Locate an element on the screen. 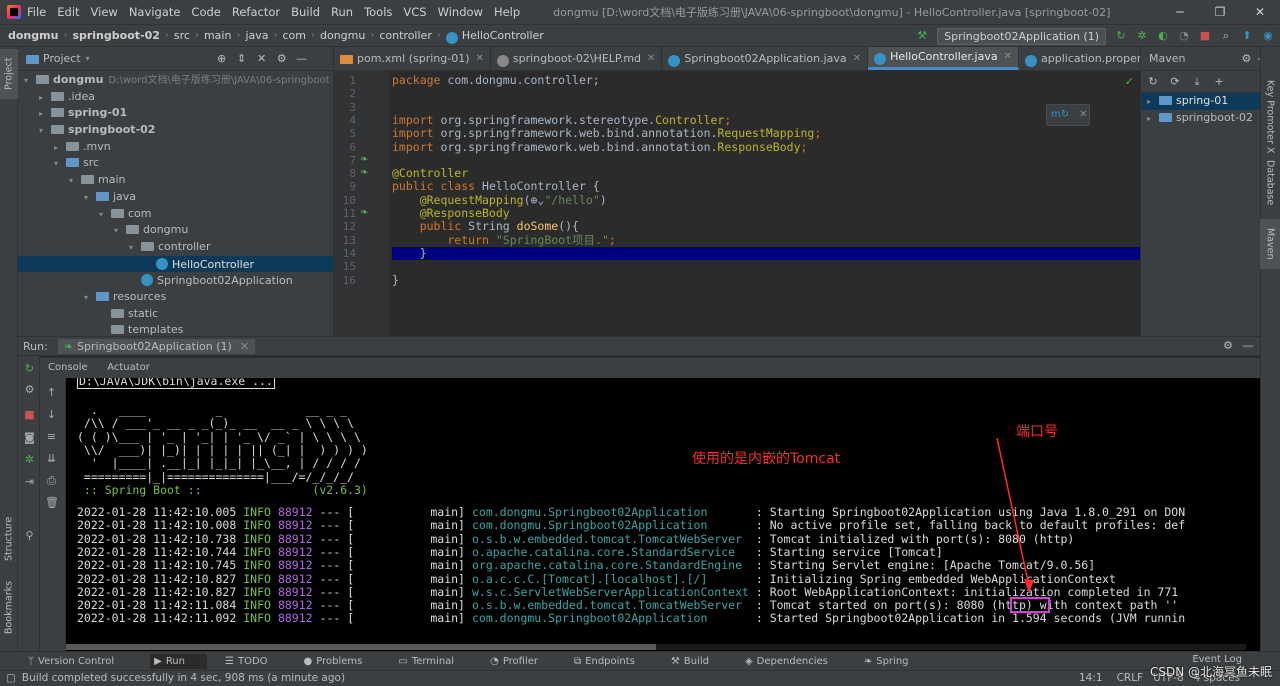  breadcrumb-item: java is located at coordinates (256, 35).